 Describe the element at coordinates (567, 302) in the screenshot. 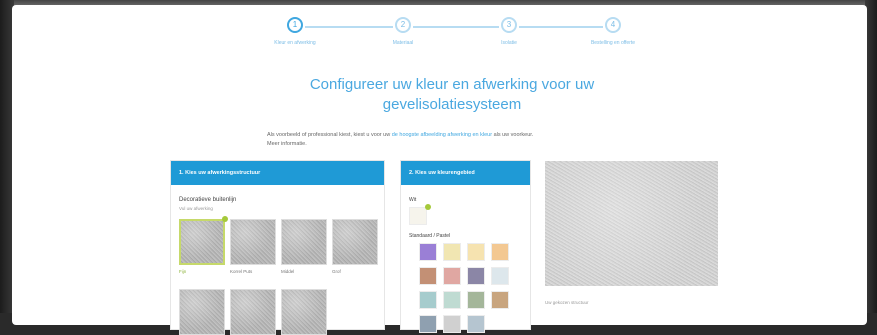

I see `preview-caption: Uw gekozen structuur` at that location.